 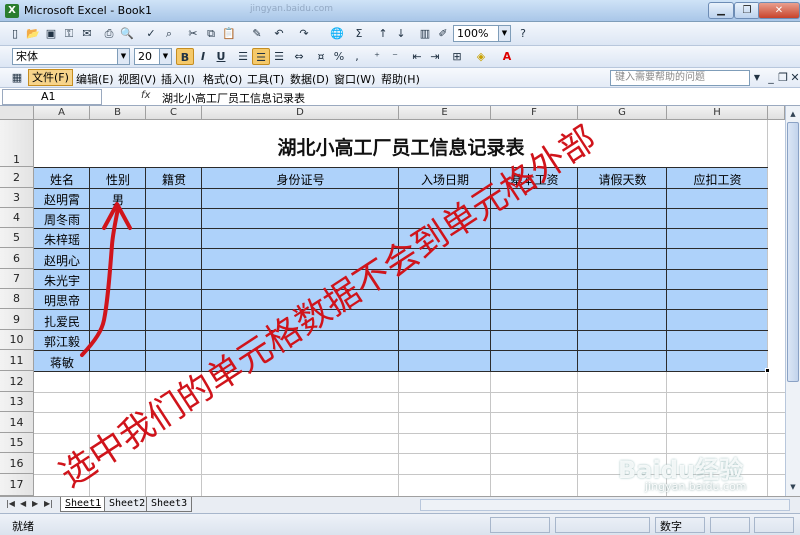 What do you see at coordinates (127, 504) in the screenshot?
I see `tab-sheet2: Sheet2` at bounding box center [127, 504].